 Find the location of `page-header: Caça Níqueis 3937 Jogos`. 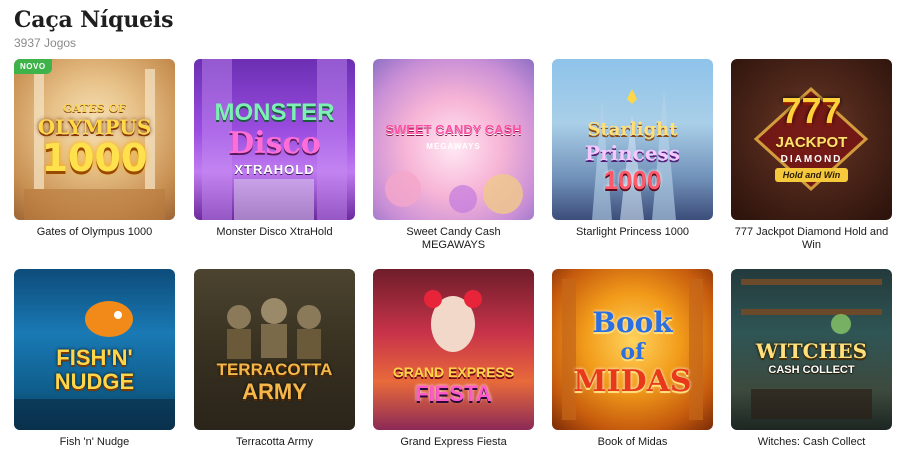

page-header: Caça Níqueis 3937 Jogos is located at coordinates (93, 28).